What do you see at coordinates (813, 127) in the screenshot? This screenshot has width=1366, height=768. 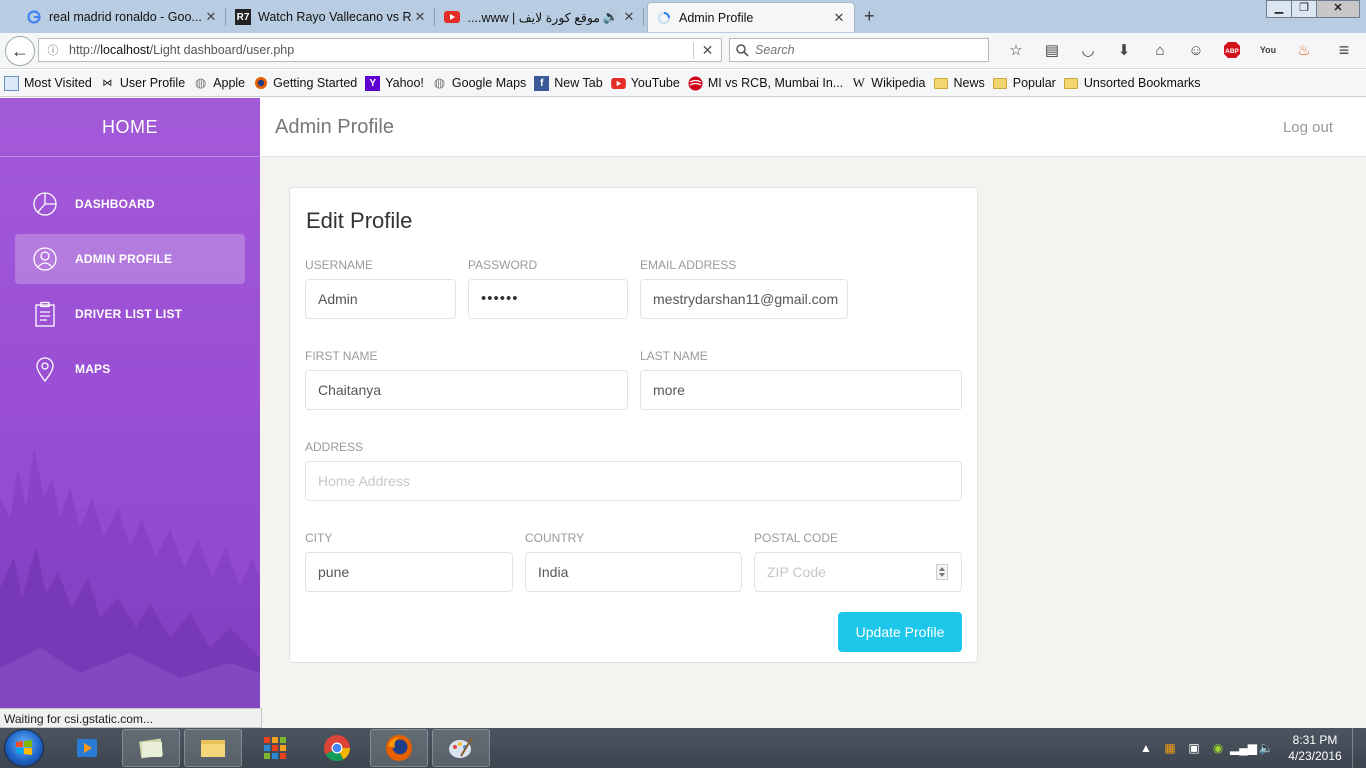 I see `top-navbar: Admin Profile Log out` at bounding box center [813, 127].